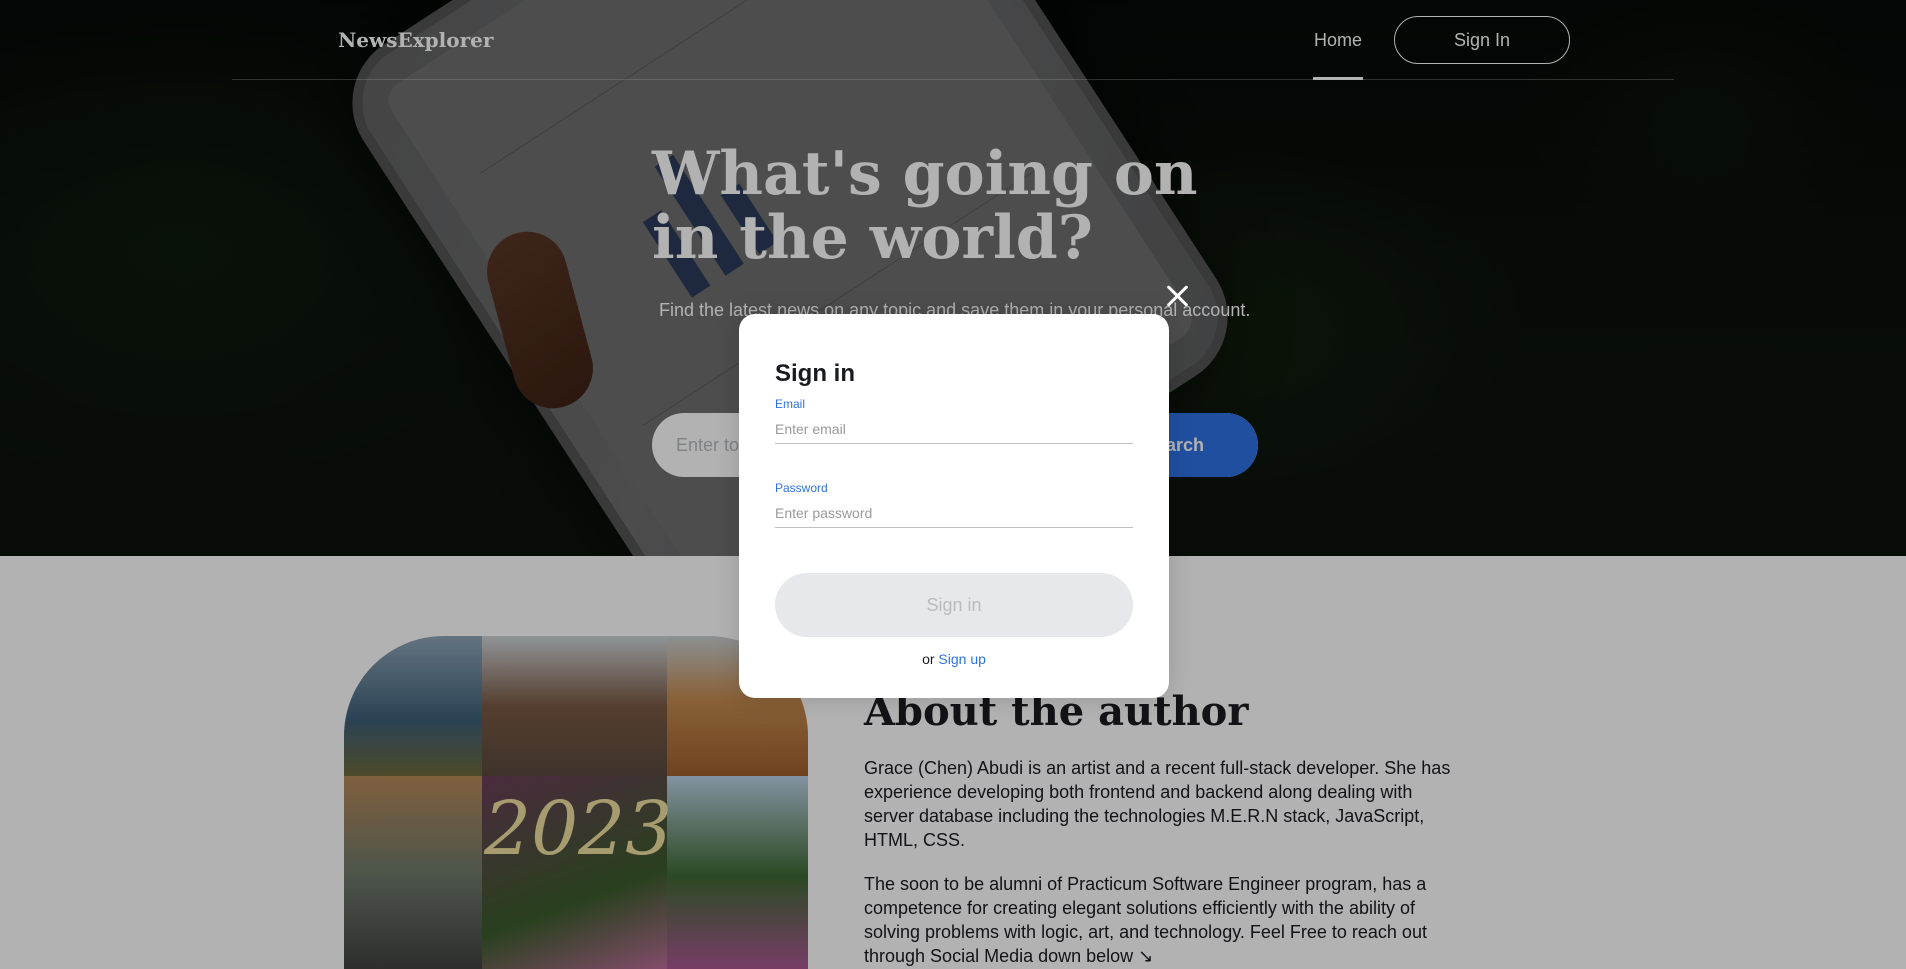 This screenshot has width=1906, height=969. Describe the element at coordinates (1178, 296) in the screenshot. I see `close-icon` at that location.